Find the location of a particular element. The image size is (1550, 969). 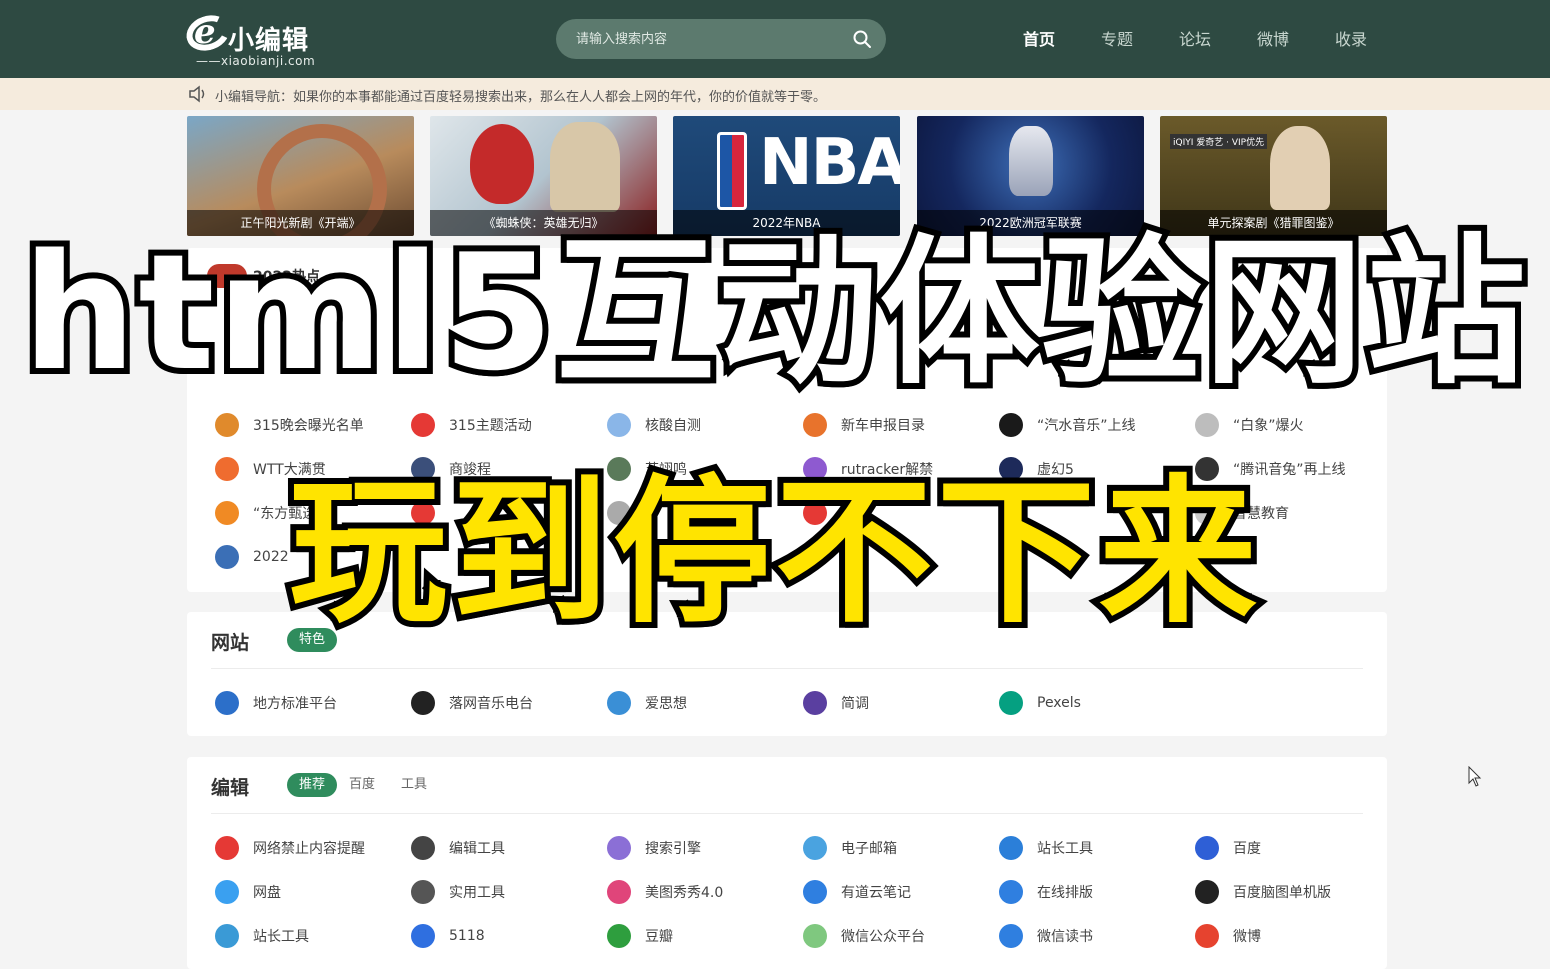

editor-item: 美图秀秀4.0 is located at coordinates (665, 892).